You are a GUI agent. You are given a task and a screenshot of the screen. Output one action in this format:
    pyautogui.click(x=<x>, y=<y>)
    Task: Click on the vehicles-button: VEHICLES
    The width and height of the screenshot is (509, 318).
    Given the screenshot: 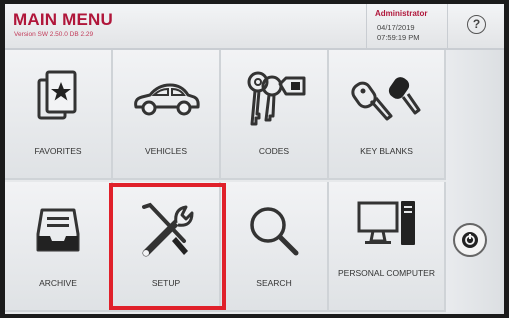 What is the action you would take?
    pyautogui.click(x=167, y=115)
    